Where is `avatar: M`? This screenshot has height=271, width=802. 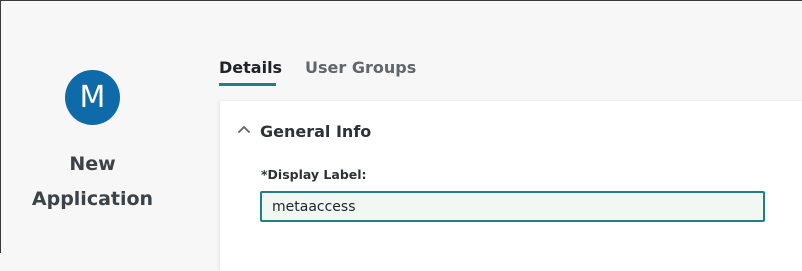
avatar: M is located at coordinates (92, 97).